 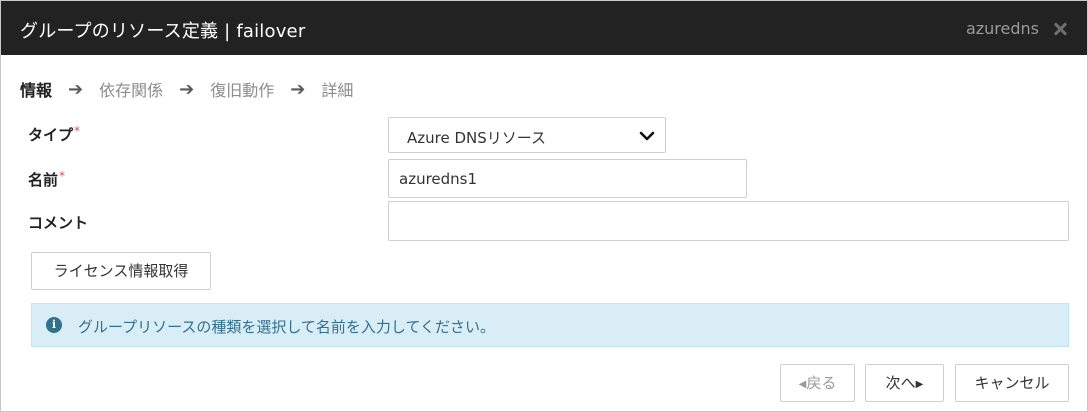 I want to click on step-info: 情報, so click(x=36, y=90).